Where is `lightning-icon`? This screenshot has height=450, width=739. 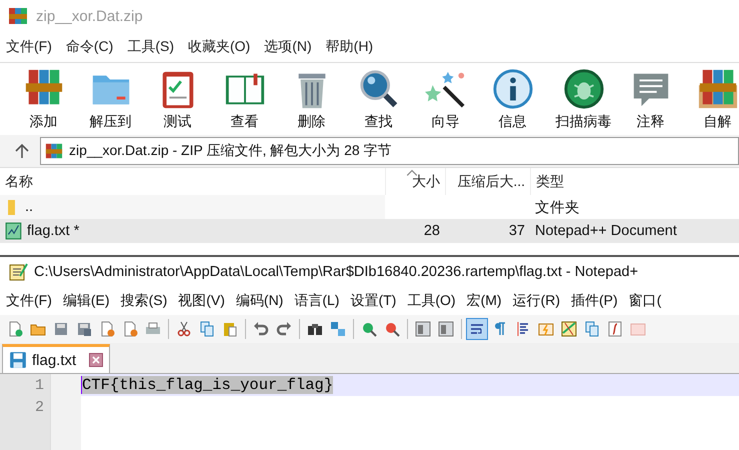
lightning-icon is located at coordinates (546, 329).